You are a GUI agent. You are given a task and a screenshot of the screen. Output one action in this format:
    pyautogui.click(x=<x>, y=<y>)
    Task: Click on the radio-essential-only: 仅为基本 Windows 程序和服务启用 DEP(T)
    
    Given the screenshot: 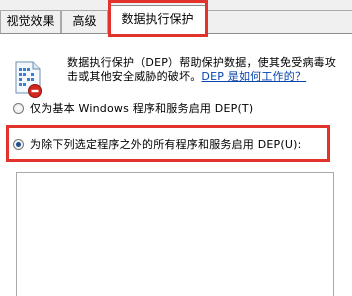 What is the action you would take?
    pyautogui.click(x=133, y=108)
    